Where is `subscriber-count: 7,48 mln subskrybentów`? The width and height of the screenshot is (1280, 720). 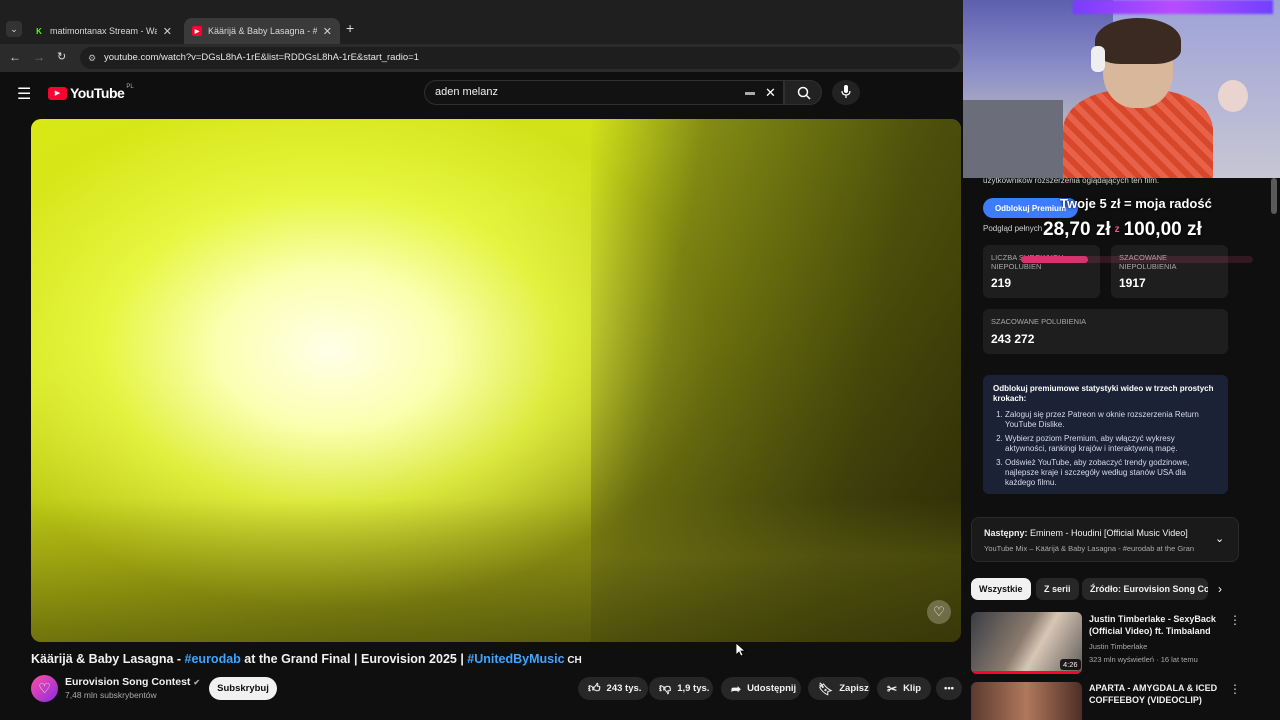 subscriber-count: 7,48 mln subskrybentów is located at coordinates (111, 695).